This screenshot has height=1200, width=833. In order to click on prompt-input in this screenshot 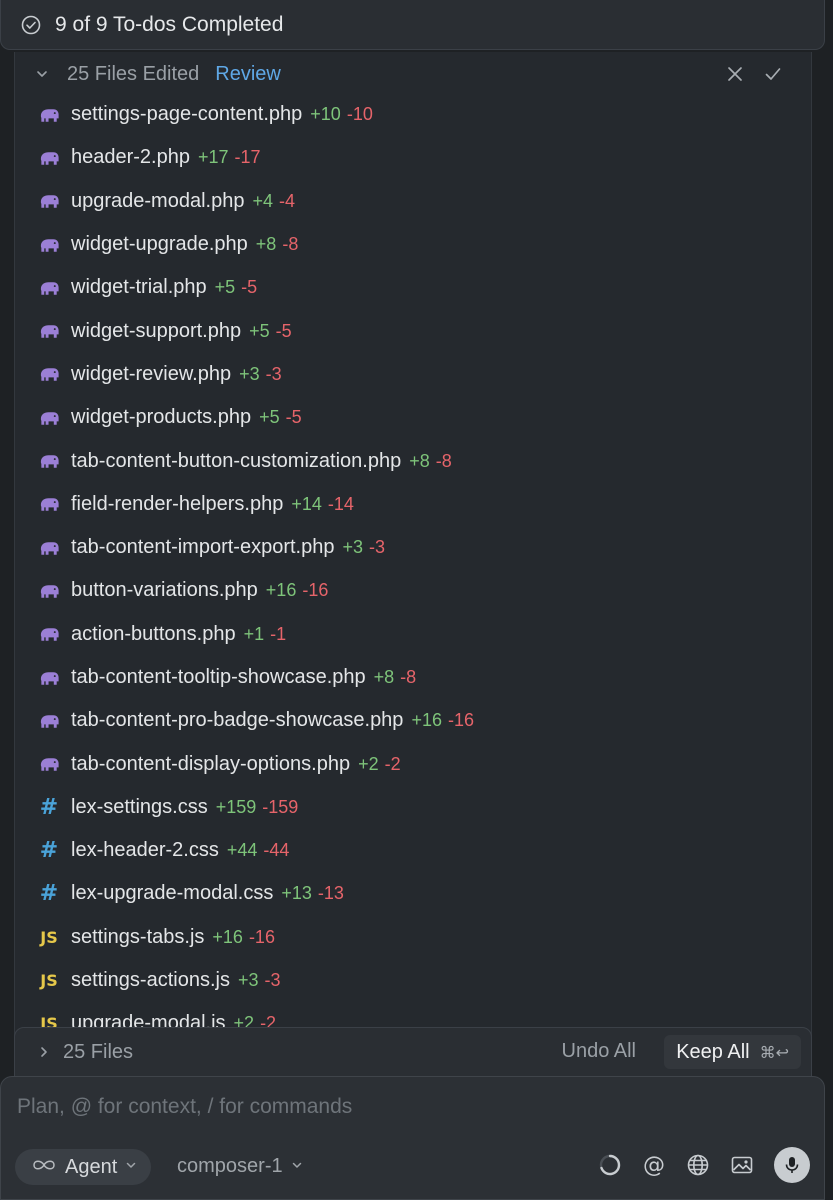, I will do `click(407, 1107)`.